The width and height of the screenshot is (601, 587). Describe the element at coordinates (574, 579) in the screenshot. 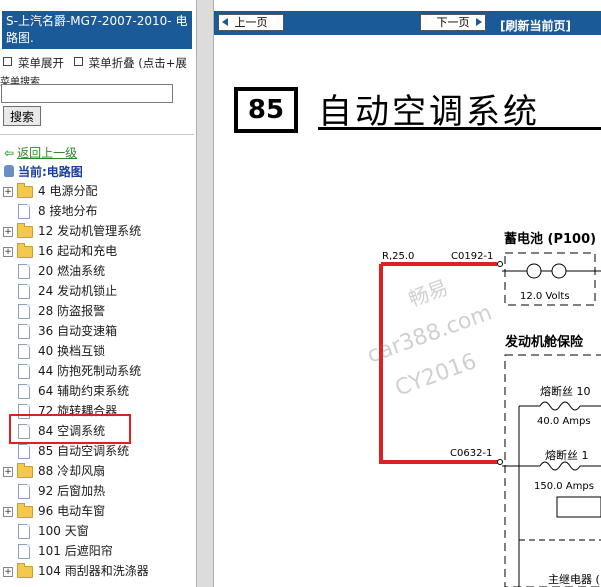

I see `main-relay-label: 主继电器 (` at that location.